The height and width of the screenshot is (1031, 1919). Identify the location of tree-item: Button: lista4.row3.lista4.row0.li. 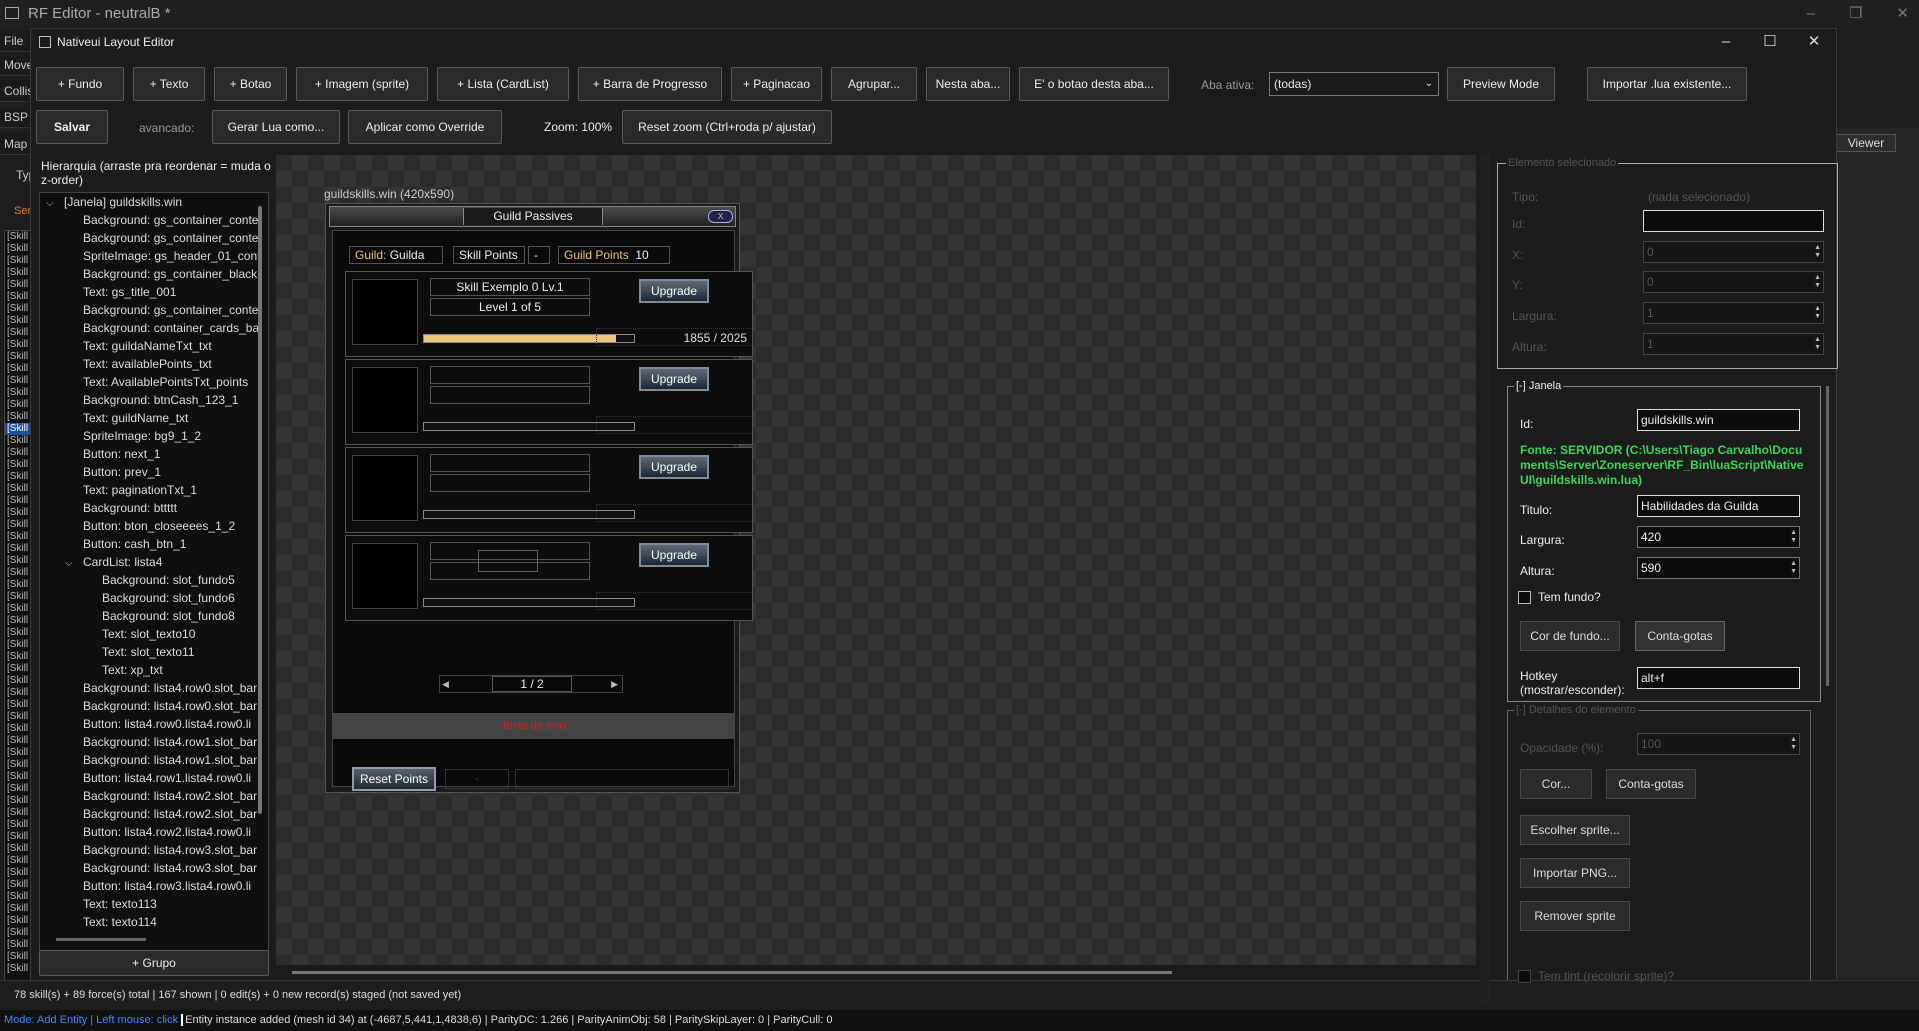
(154, 886).